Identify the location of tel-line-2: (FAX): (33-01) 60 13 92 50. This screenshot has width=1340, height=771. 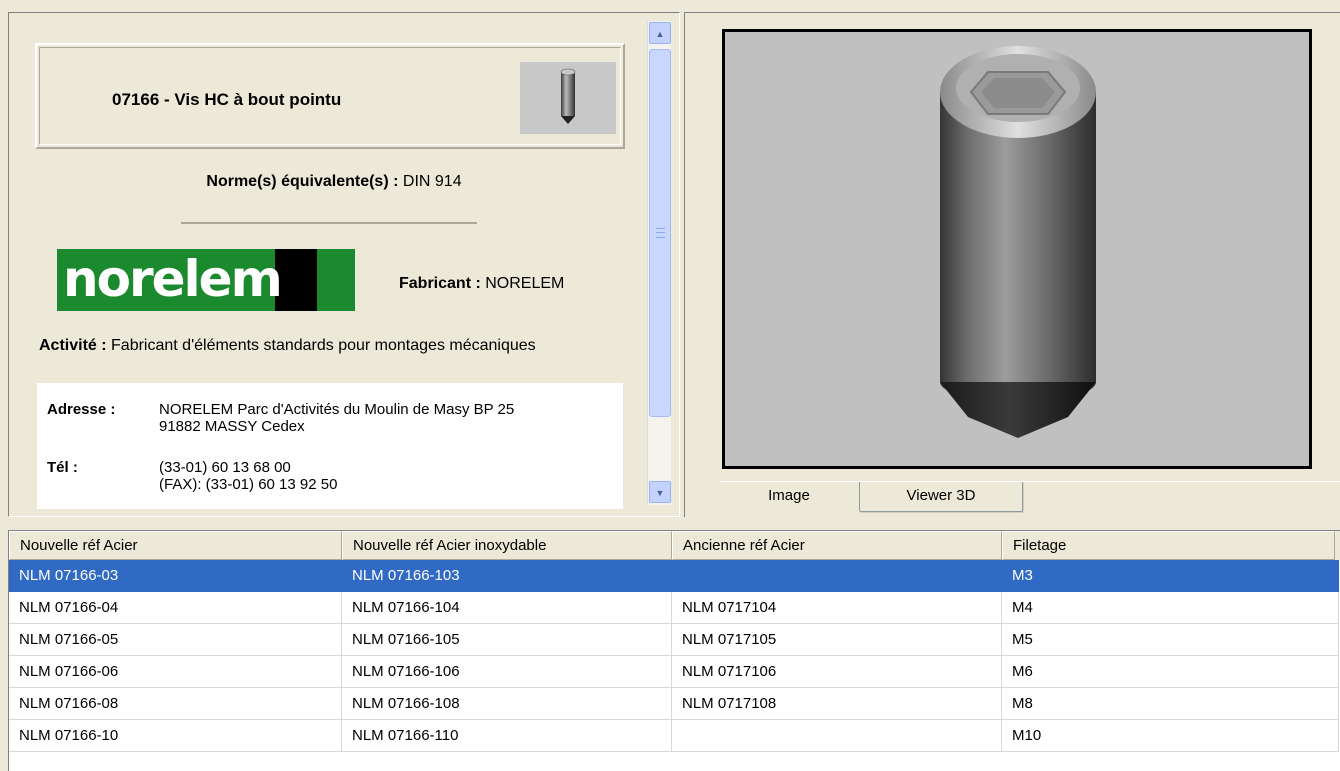
(248, 484).